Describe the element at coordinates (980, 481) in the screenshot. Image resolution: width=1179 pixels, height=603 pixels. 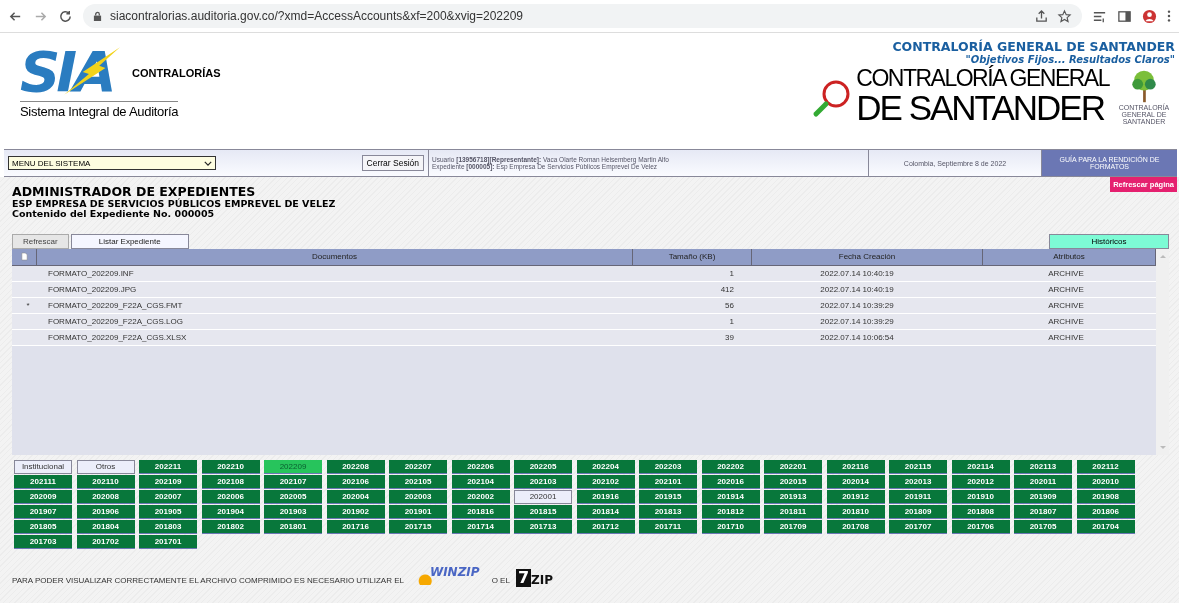
I see `period-button: 202012` at that location.